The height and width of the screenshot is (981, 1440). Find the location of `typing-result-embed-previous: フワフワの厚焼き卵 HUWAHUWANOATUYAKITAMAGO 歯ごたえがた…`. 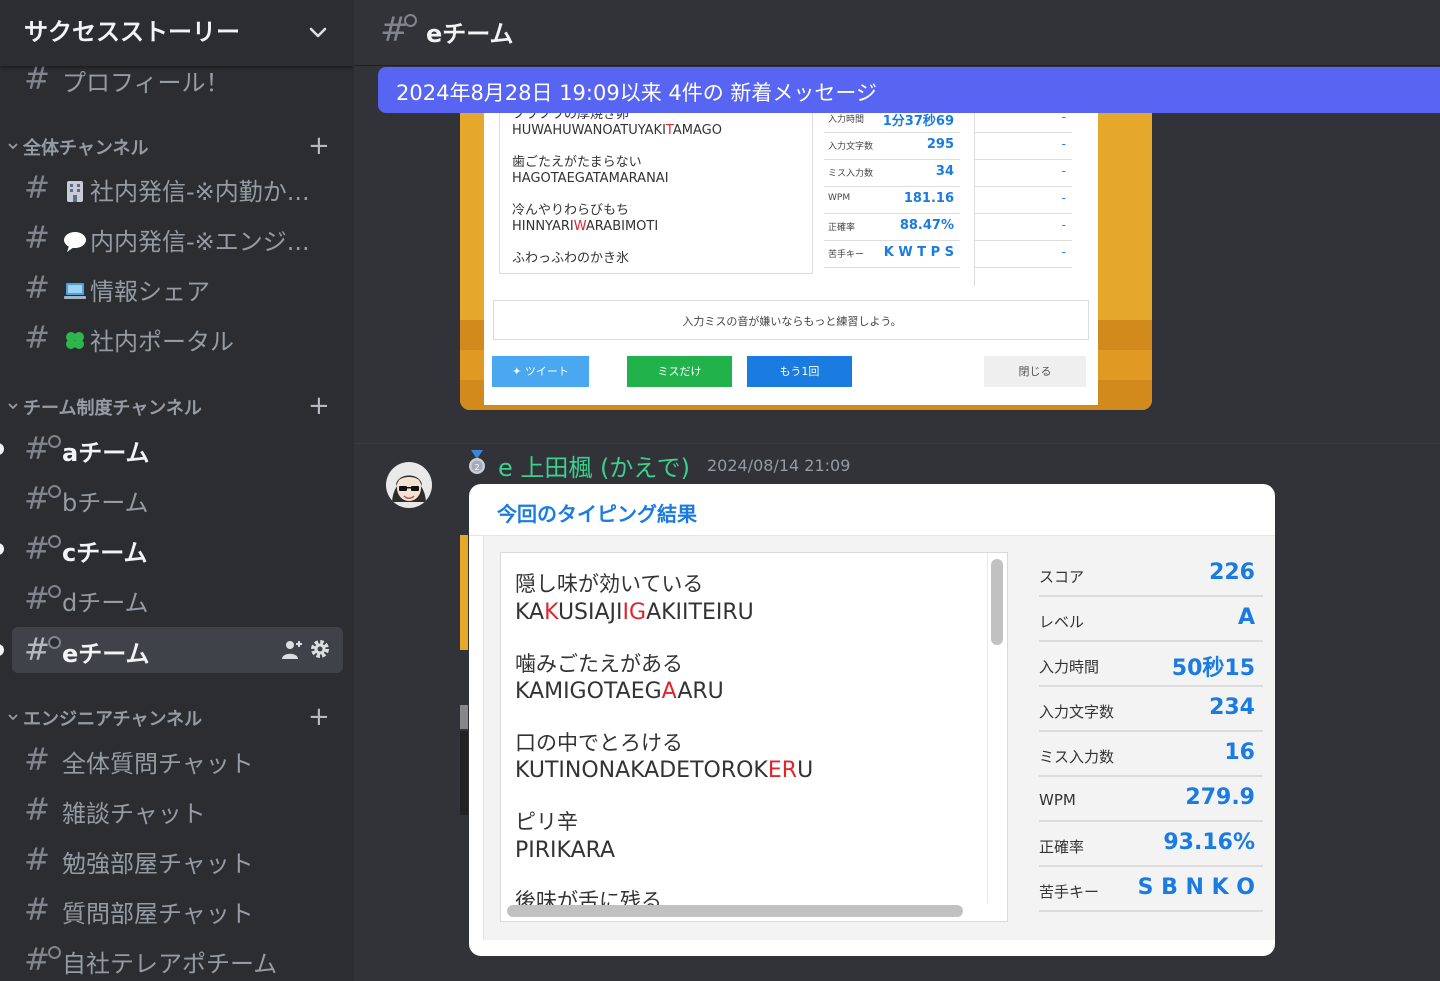

typing-result-embed-previous: フワフワの厚焼き卵 HUWAHUWANOATUYAKITAMAGO 歯ごたえがた… is located at coordinates (791, 252).